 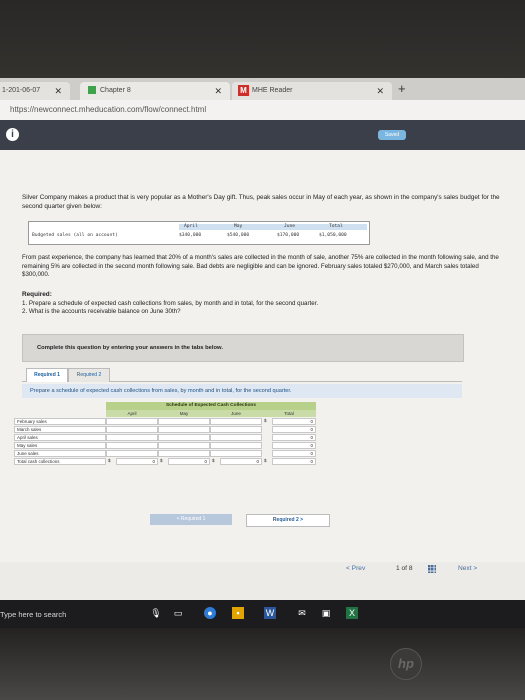 I want to click on total-total: 0, so click(x=294, y=461).